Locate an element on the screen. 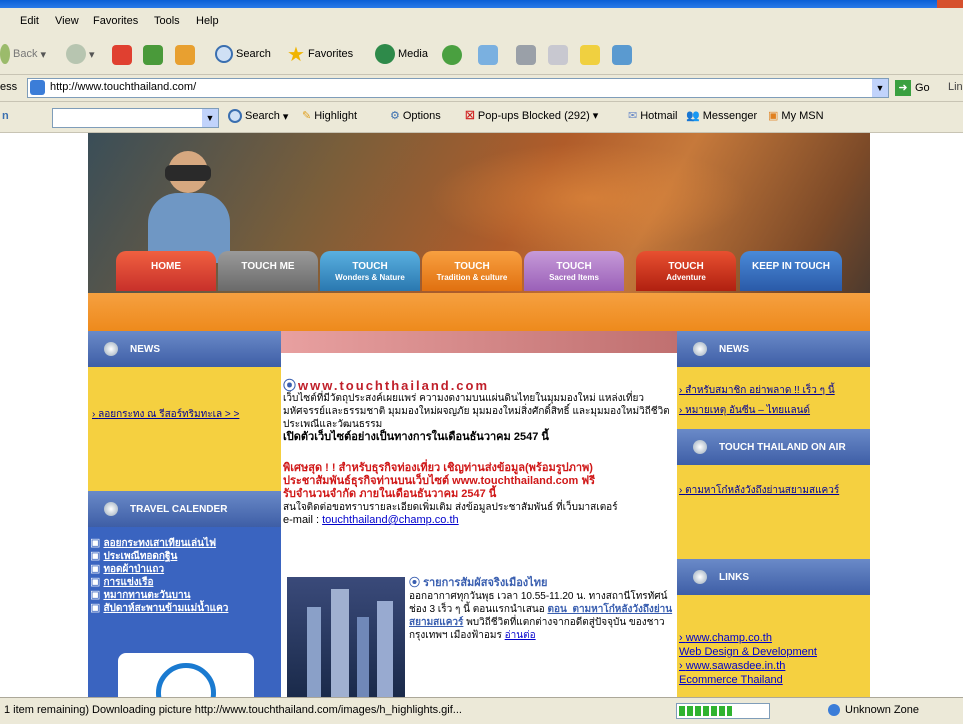 This screenshot has height=724, width=963. highlights-header-image is located at coordinates (479, 342).